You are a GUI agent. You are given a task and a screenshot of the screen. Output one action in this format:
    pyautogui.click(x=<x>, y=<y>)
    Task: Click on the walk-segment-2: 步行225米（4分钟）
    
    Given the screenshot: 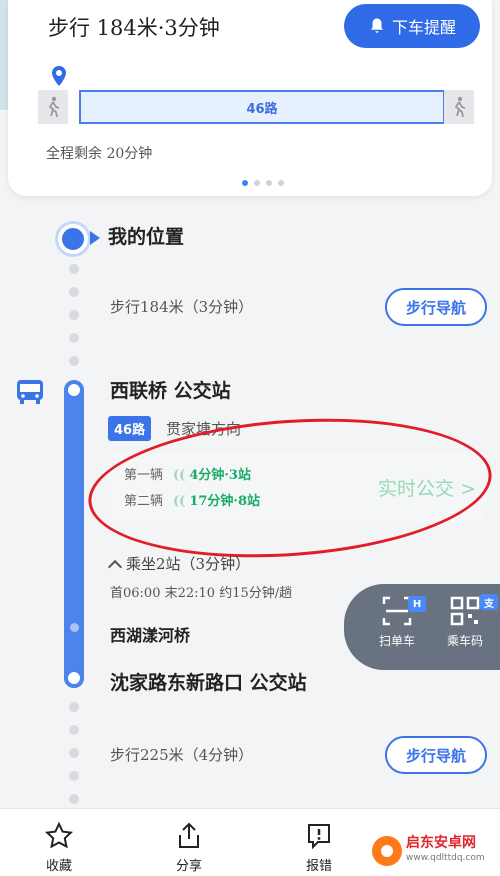 What is the action you would take?
    pyautogui.click(x=182, y=755)
    